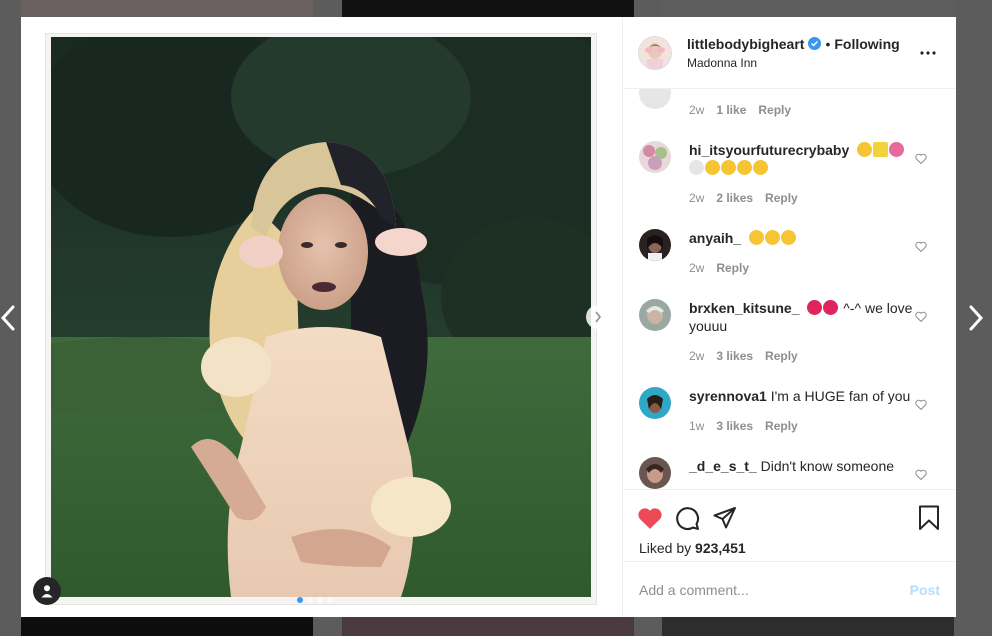 This screenshot has height=636, width=992. What do you see at coordinates (598, 317) in the screenshot?
I see `carousel-next-button` at bounding box center [598, 317].